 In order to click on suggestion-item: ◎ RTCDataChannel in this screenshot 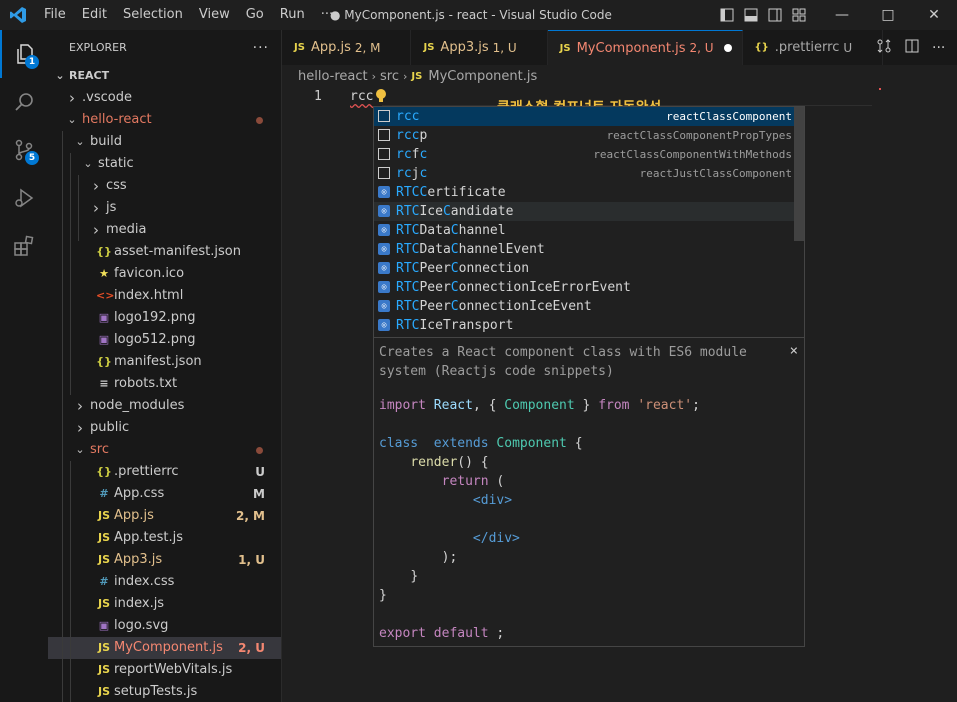, I will do `click(589, 230)`.